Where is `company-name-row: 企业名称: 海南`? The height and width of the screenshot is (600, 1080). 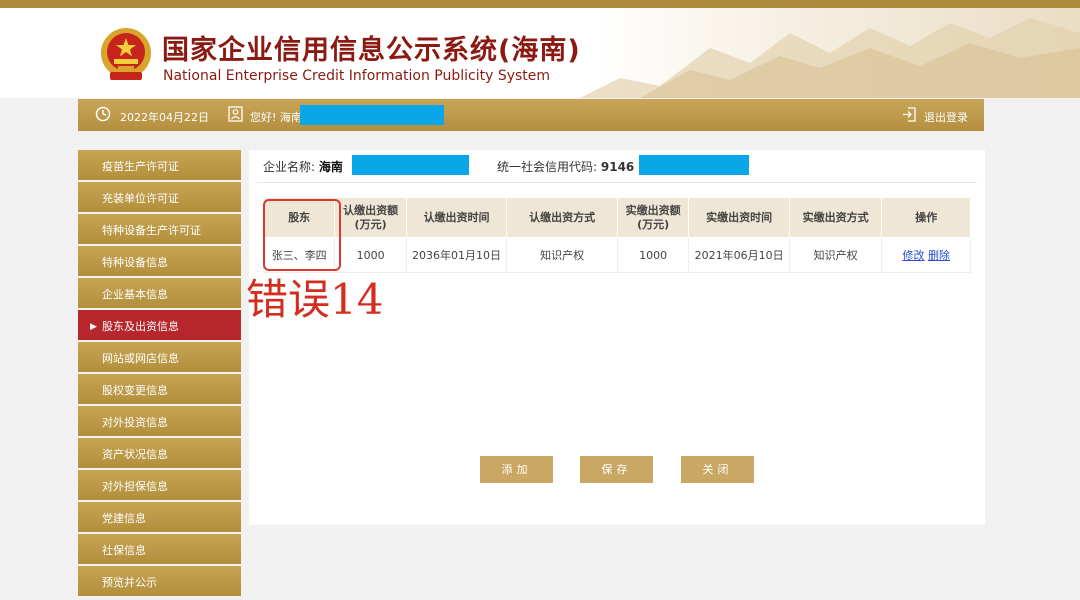 company-name-row: 企业名称: 海南 is located at coordinates (303, 166).